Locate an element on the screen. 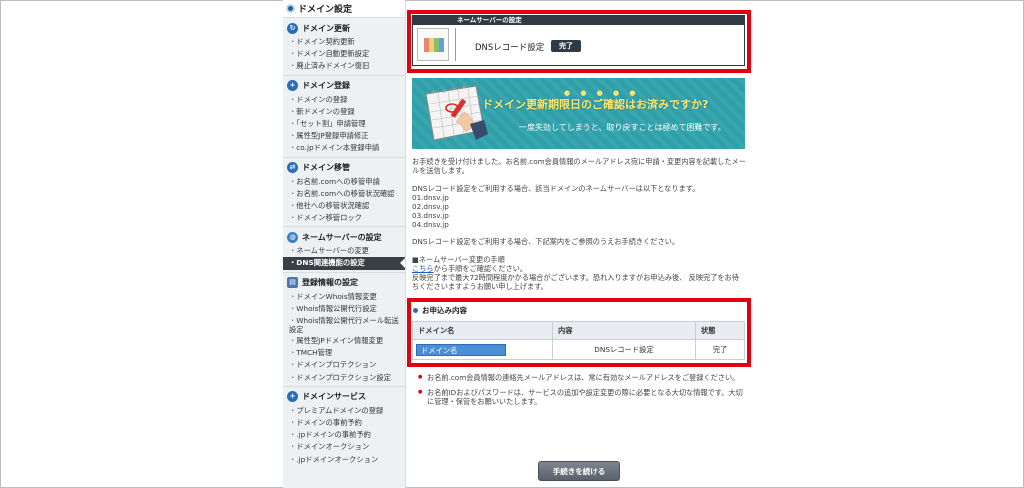 This screenshot has height=488, width=1024. sidebar-item: Whois情報公開代行設定 is located at coordinates (344, 309).